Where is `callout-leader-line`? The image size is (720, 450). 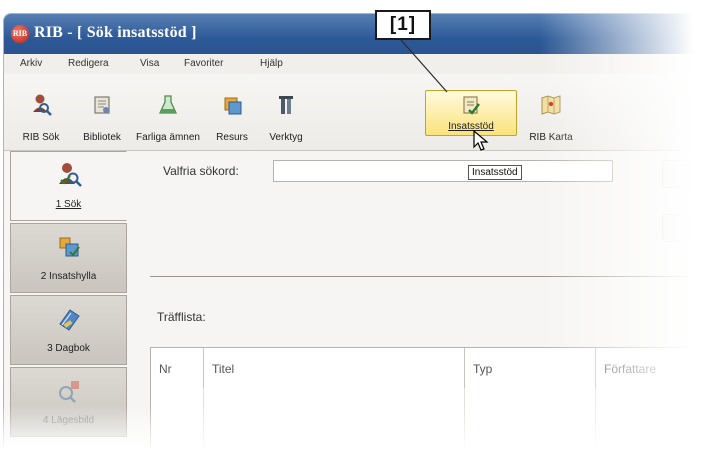 callout-leader-line is located at coordinates (424, 66).